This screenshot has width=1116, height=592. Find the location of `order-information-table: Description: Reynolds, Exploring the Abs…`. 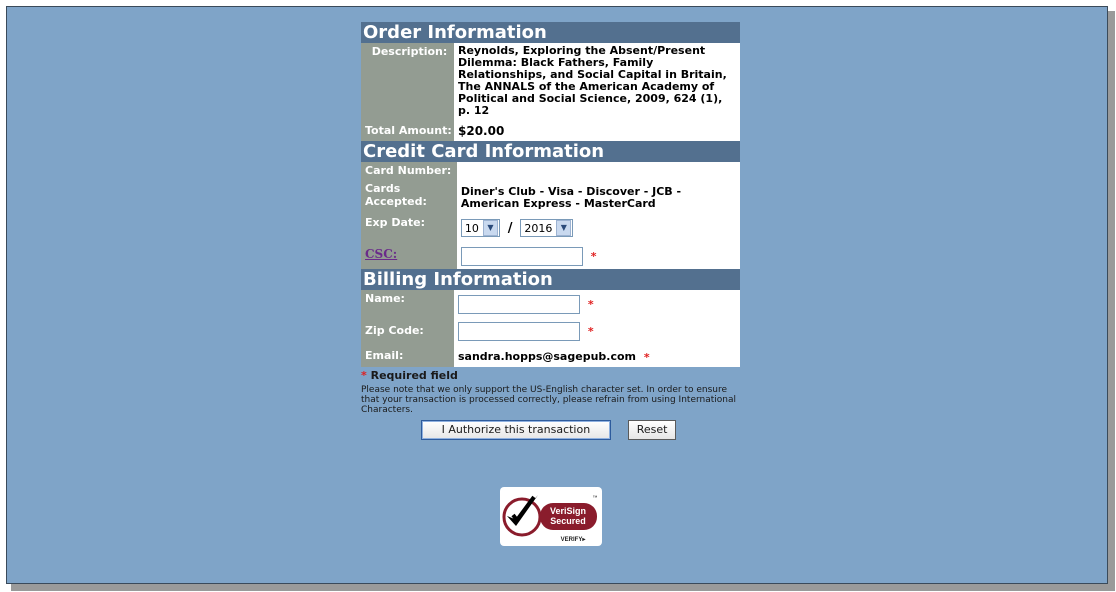

order-information-table: Description: Reynolds, Exploring the Abs… is located at coordinates (550, 92).